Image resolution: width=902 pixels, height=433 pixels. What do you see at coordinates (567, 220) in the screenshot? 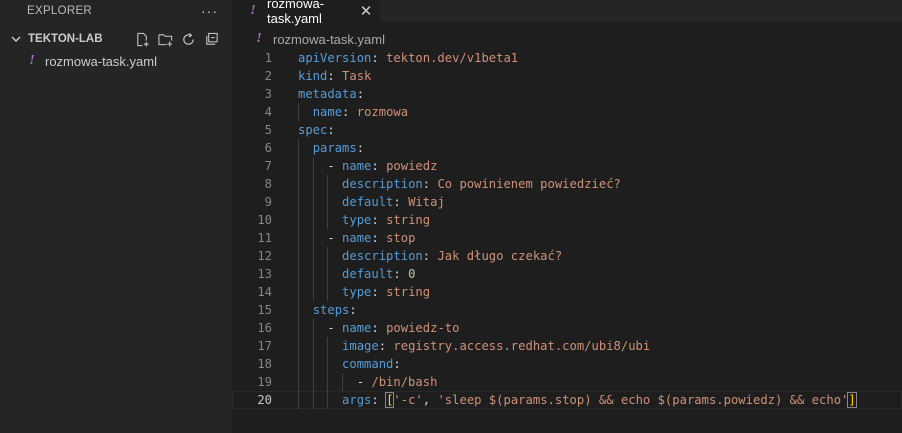
I see `code-line: 10 type: string` at bounding box center [567, 220].